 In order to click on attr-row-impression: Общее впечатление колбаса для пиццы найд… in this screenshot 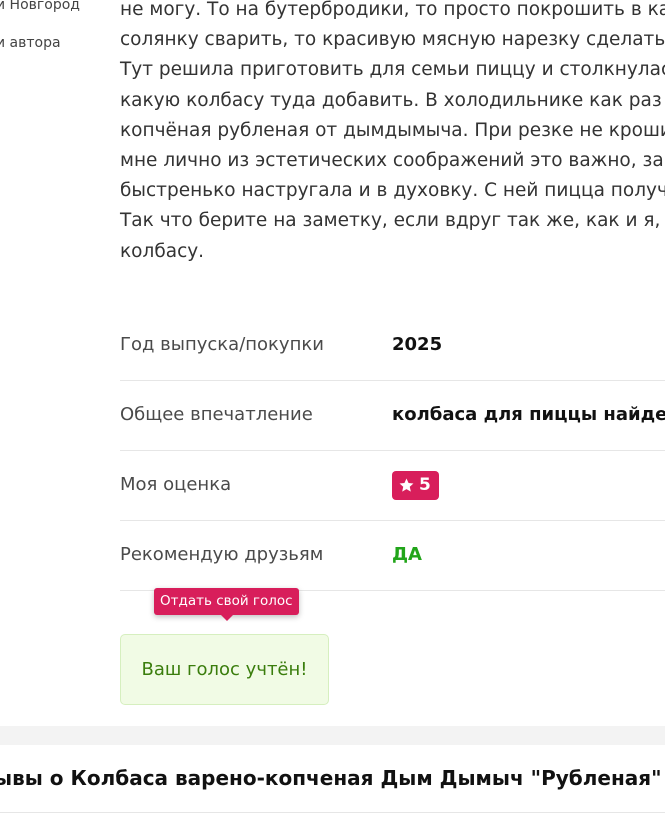, I will do `click(392, 416)`.